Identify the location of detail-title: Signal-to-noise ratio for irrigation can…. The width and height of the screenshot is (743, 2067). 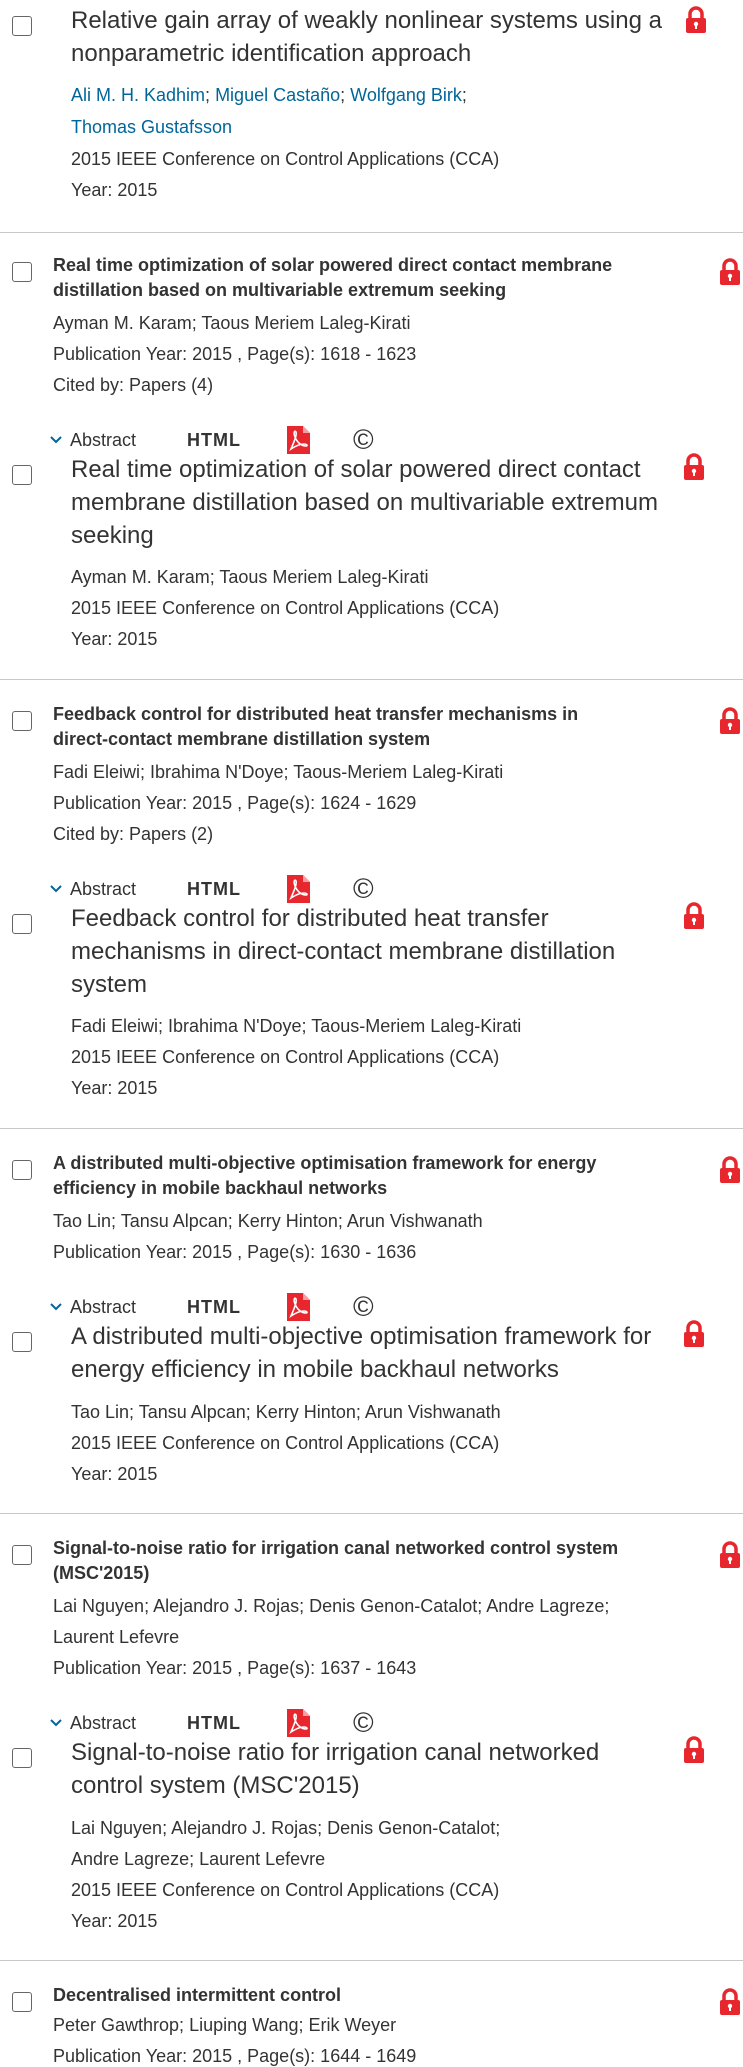
(381, 1769).